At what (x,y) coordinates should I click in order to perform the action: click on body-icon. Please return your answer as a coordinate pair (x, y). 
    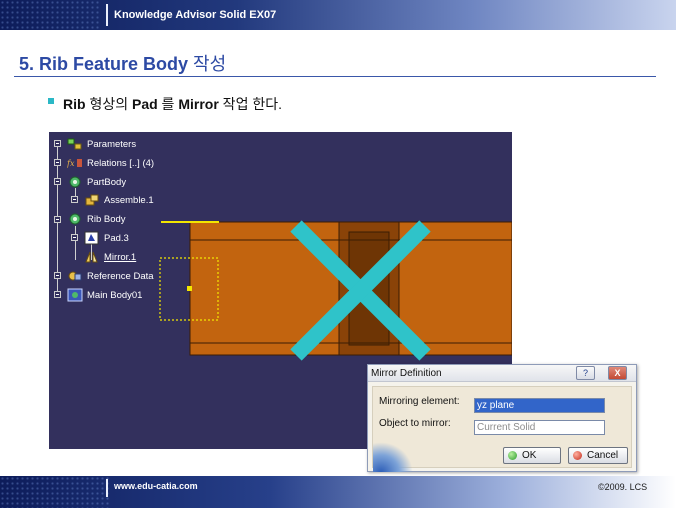
    Looking at the image, I should click on (75, 219).